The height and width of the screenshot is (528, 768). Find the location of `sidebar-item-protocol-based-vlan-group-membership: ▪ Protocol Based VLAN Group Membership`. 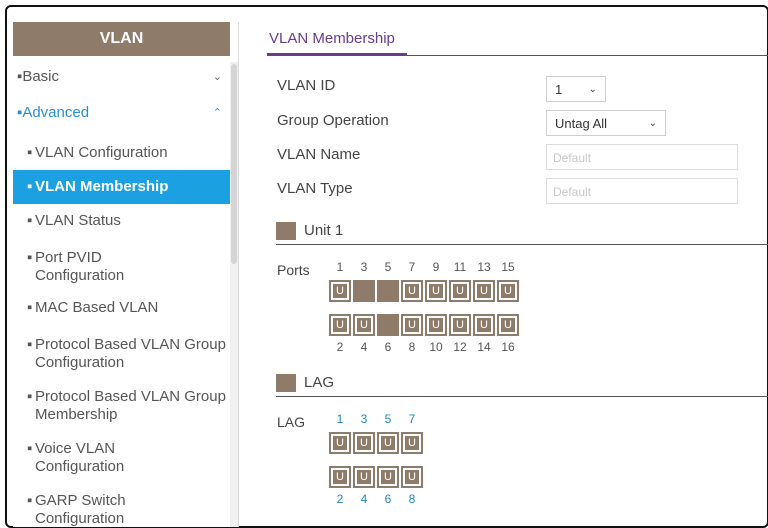

sidebar-item-protocol-based-vlan-group-membership: ▪ Protocol Based VLAN Group Membership is located at coordinates (121, 406).